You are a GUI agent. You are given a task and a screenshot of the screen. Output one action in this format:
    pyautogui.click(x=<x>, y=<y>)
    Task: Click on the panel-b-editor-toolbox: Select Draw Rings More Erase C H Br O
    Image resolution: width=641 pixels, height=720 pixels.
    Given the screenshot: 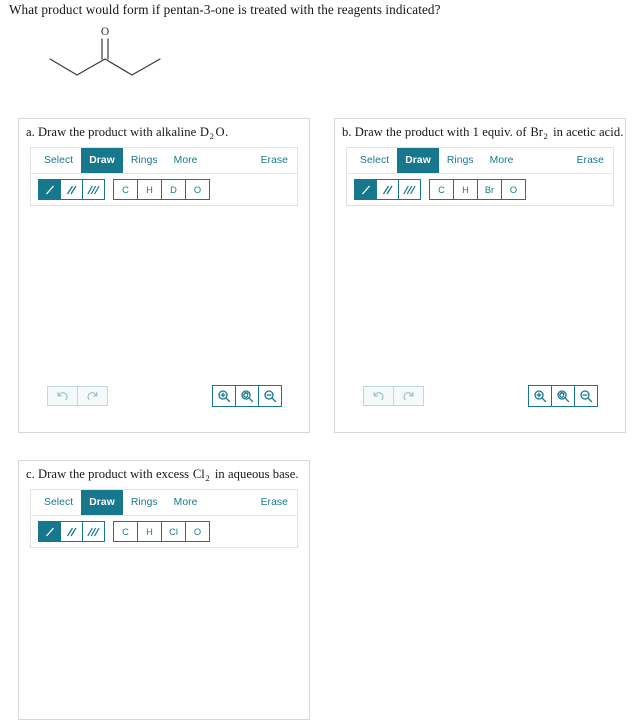 What is the action you would take?
    pyautogui.click(x=480, y=176)
    